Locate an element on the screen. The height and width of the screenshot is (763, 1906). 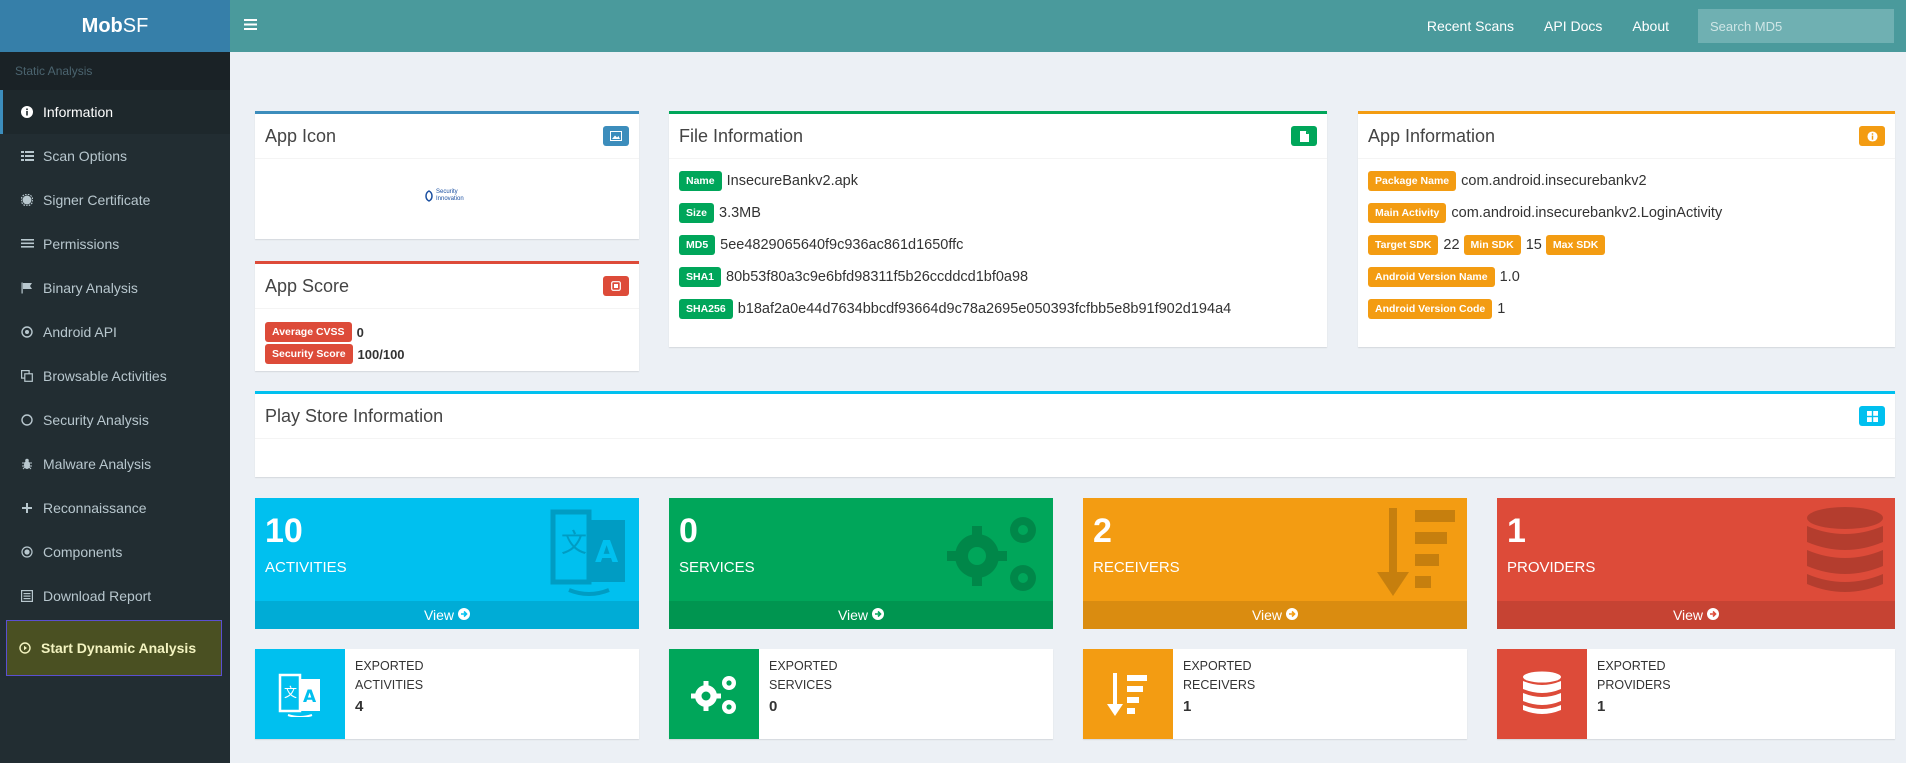
exported-activities-count: 4 is located at coordinates (359, 706).